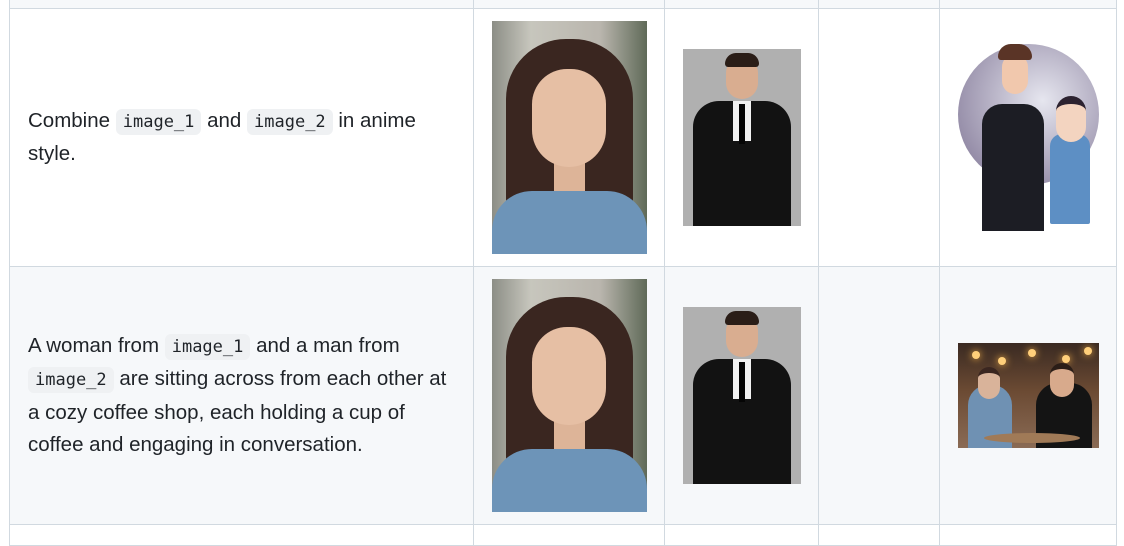 The width and height of the screenshot is (1124, 546). I want to click on table-row-partial-top, so click(563, 4).